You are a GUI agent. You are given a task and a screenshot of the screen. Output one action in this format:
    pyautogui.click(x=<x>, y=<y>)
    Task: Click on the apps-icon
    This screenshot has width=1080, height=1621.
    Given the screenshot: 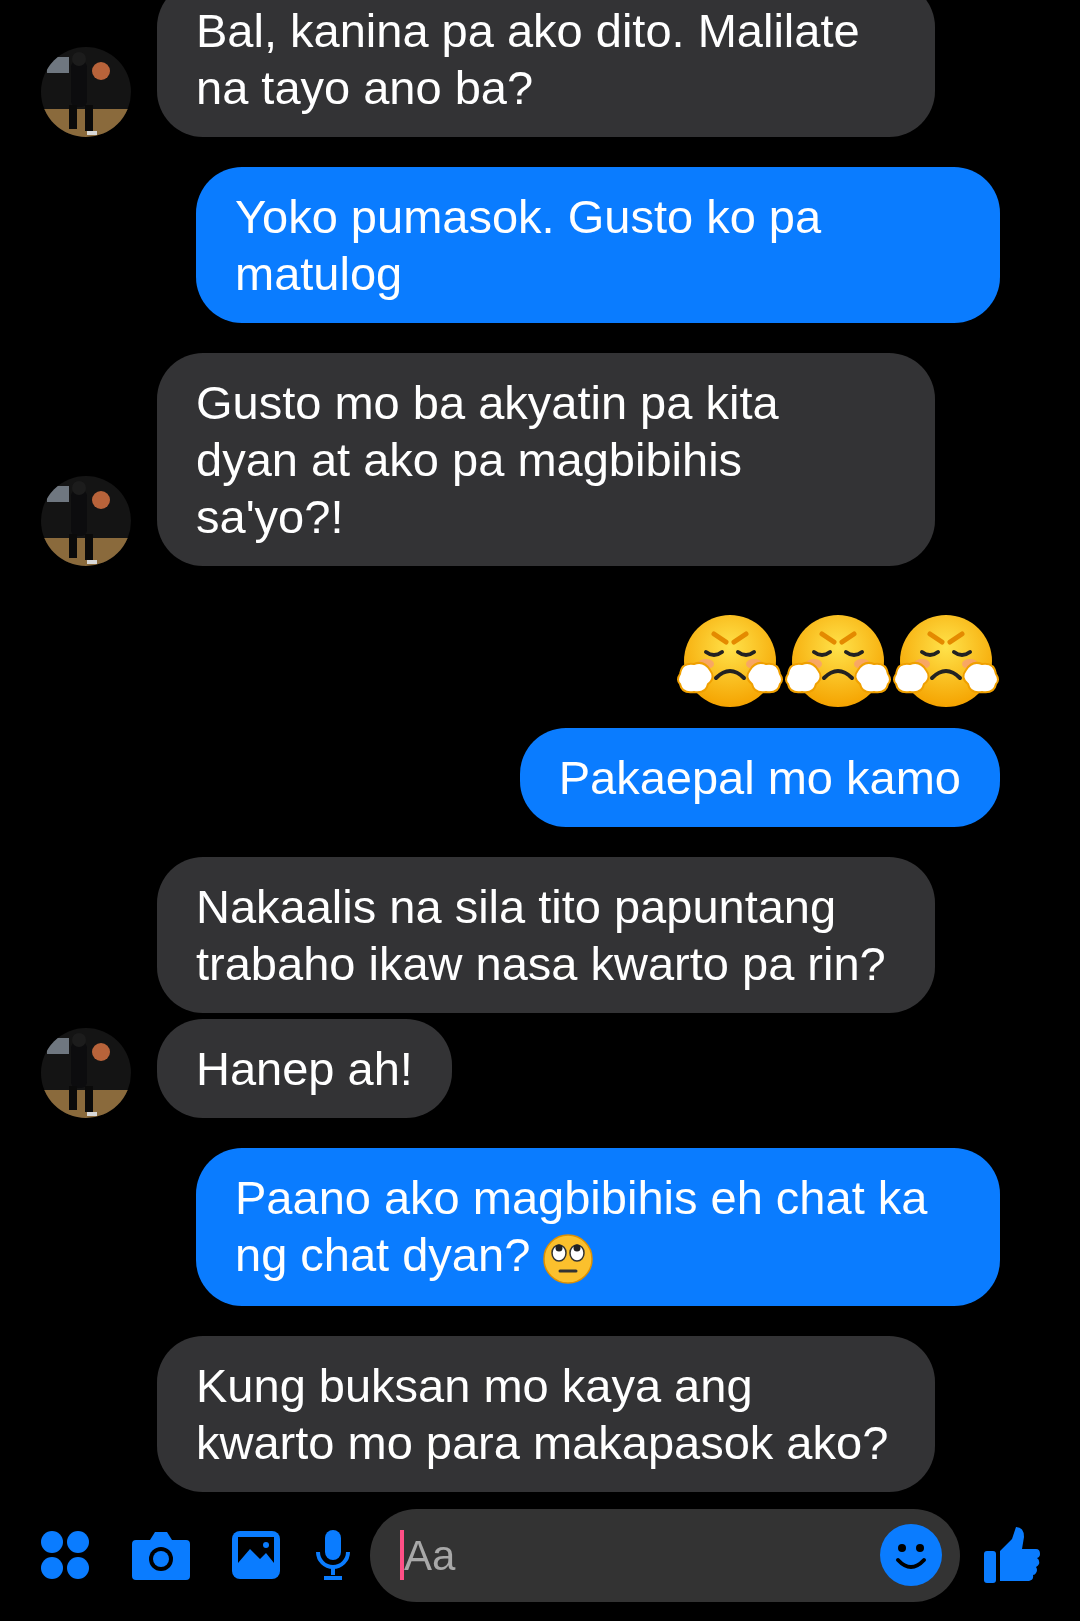 What is the action you would take?
    pyautogui.click(x=65, y=1555)
    